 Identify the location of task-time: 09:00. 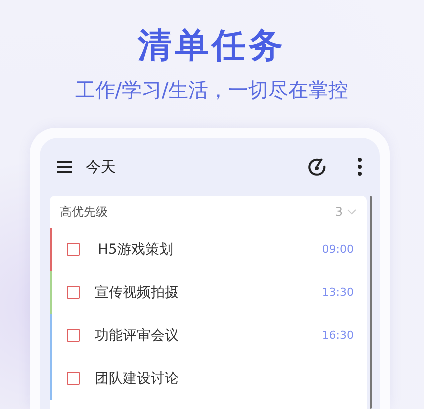
(338, 249).